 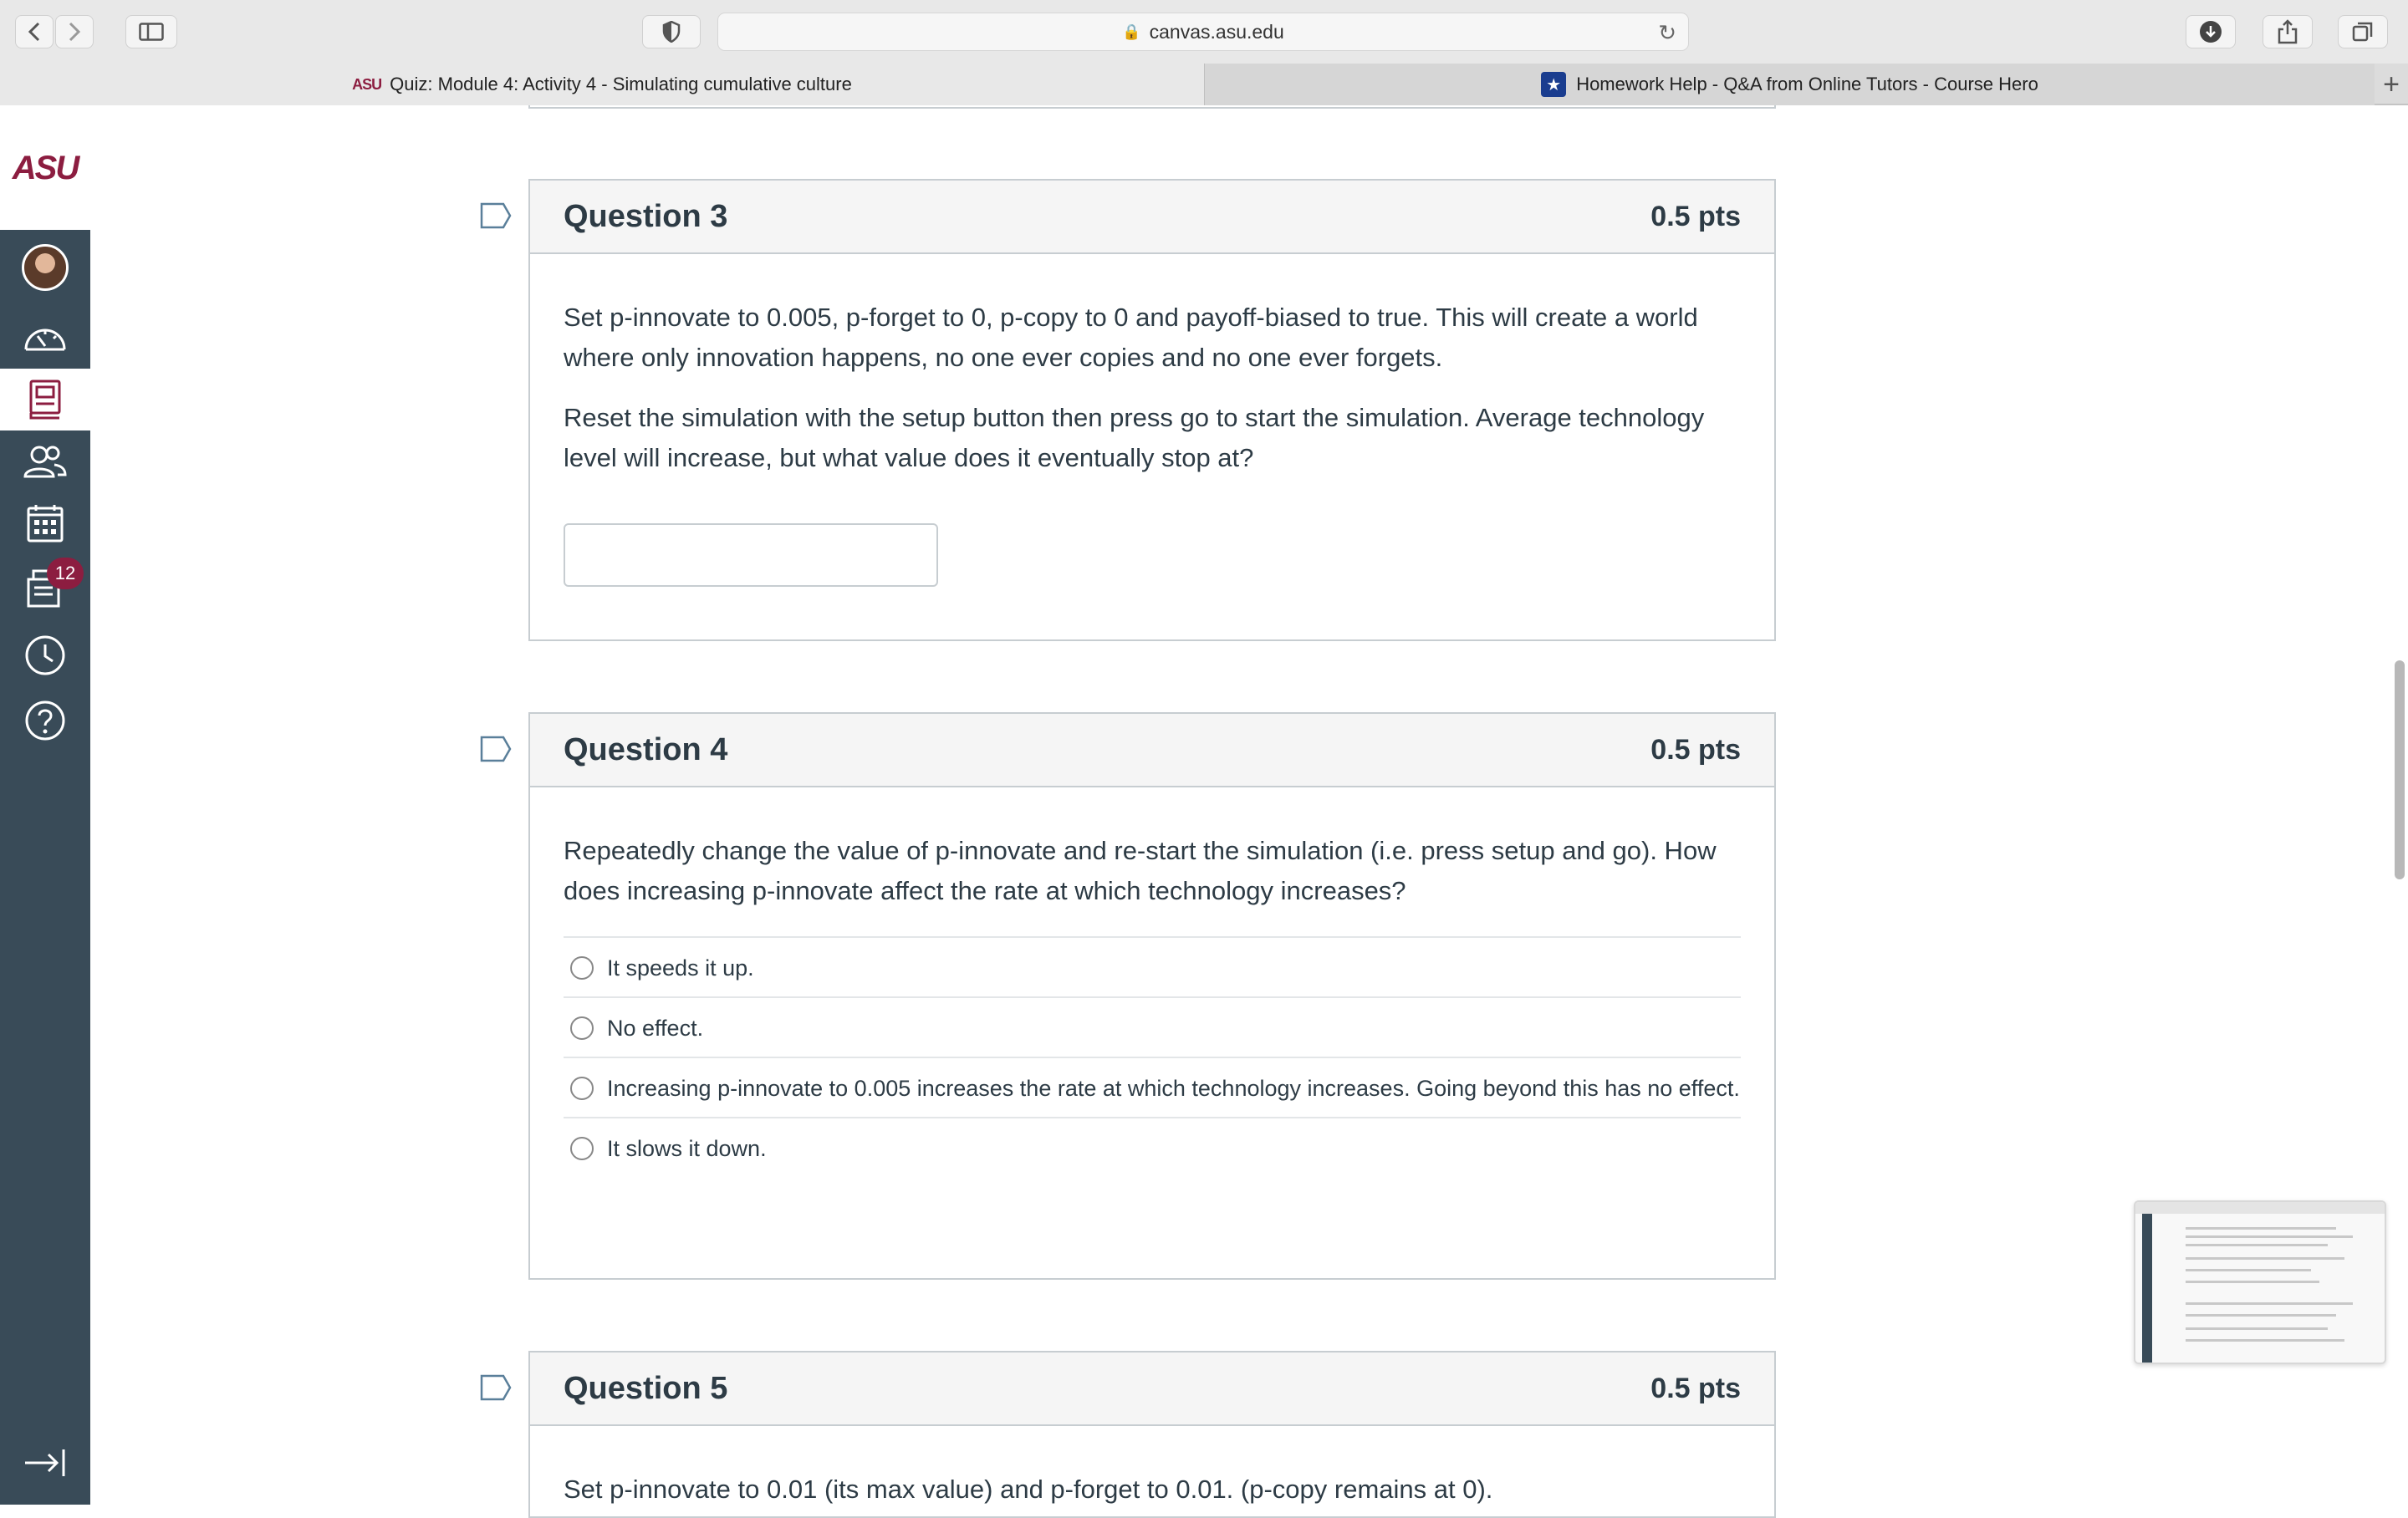 I want to click on url-text: canvas.asu.edu, so click(x=1216, y=31).